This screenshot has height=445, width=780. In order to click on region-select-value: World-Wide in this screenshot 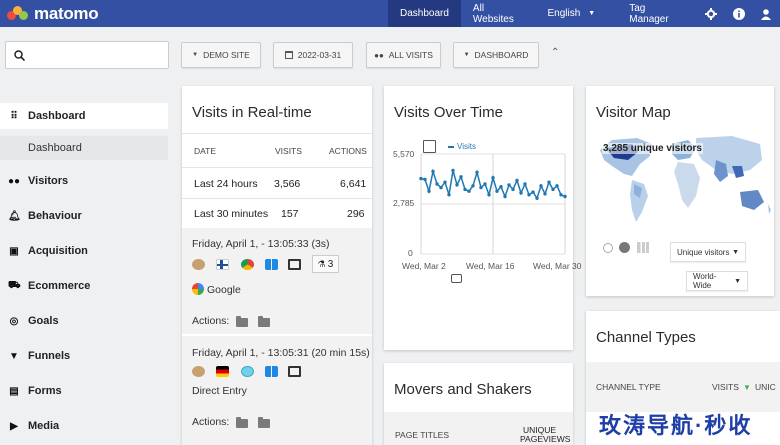, I will do `click(705, 281)`.